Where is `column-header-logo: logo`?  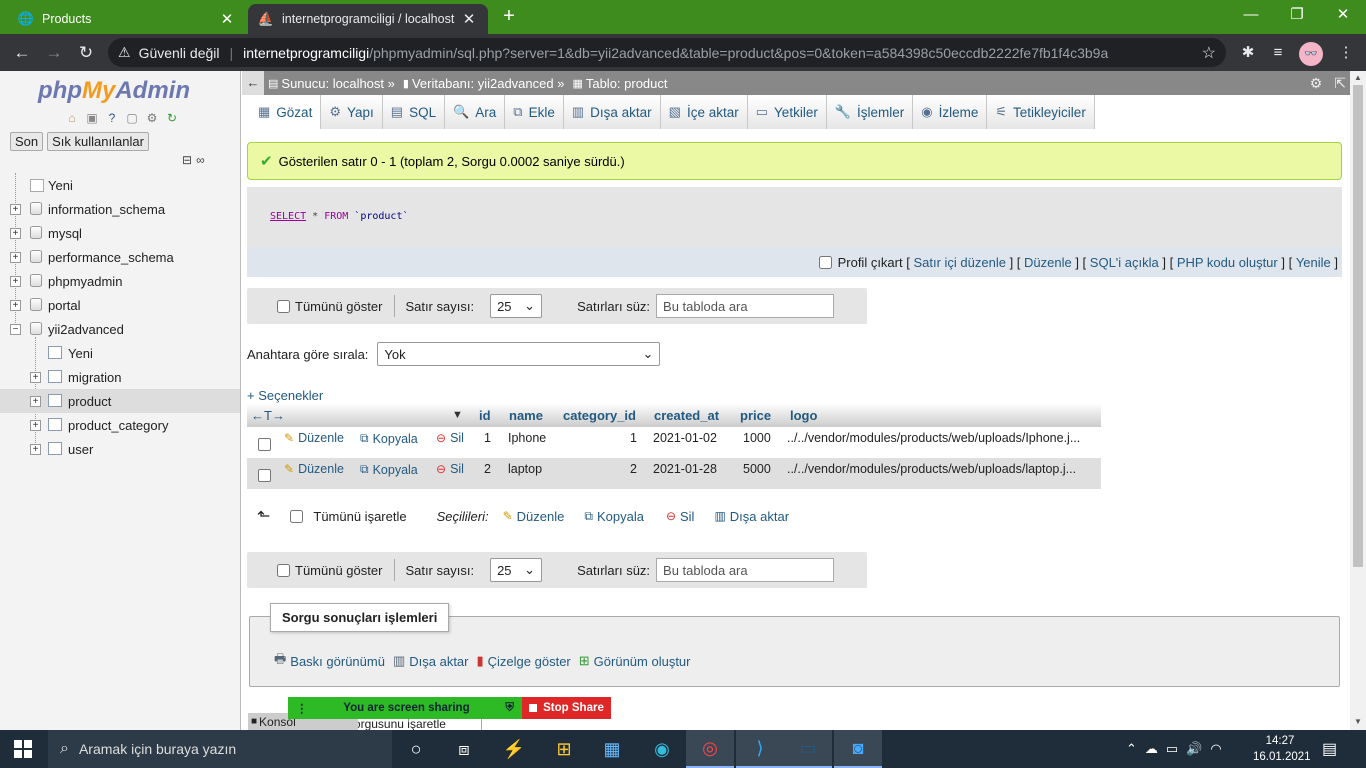 column-header-logo: logo is located at coordinates (803, 415).